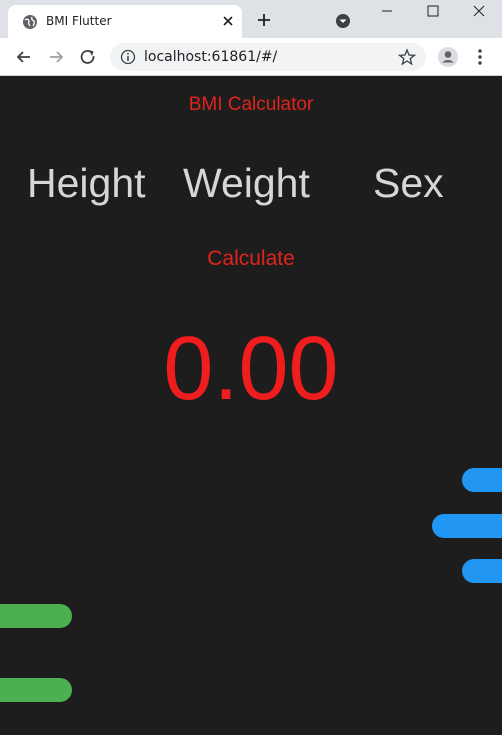  Describe the element at coordinates (251, 104) in the screenshot. I see `app-title: BMI Calculator` at that location.